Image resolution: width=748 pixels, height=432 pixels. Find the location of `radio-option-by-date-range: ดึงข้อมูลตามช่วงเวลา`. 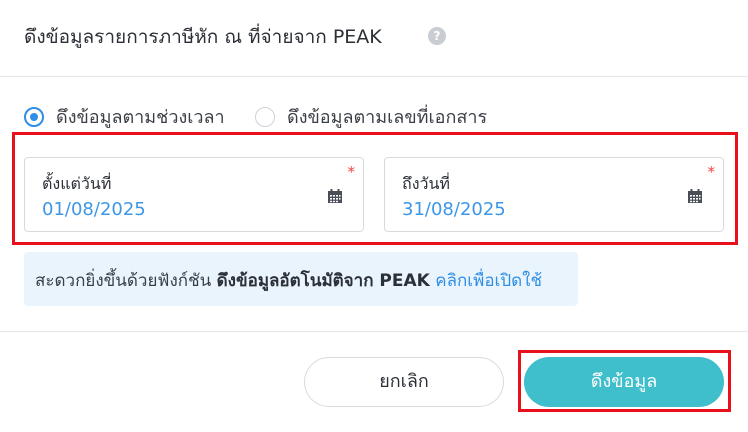

radio-option-by-date-range: ดึงข้อมูลตามช่วงเวลา is located at coordinates (124, 116).